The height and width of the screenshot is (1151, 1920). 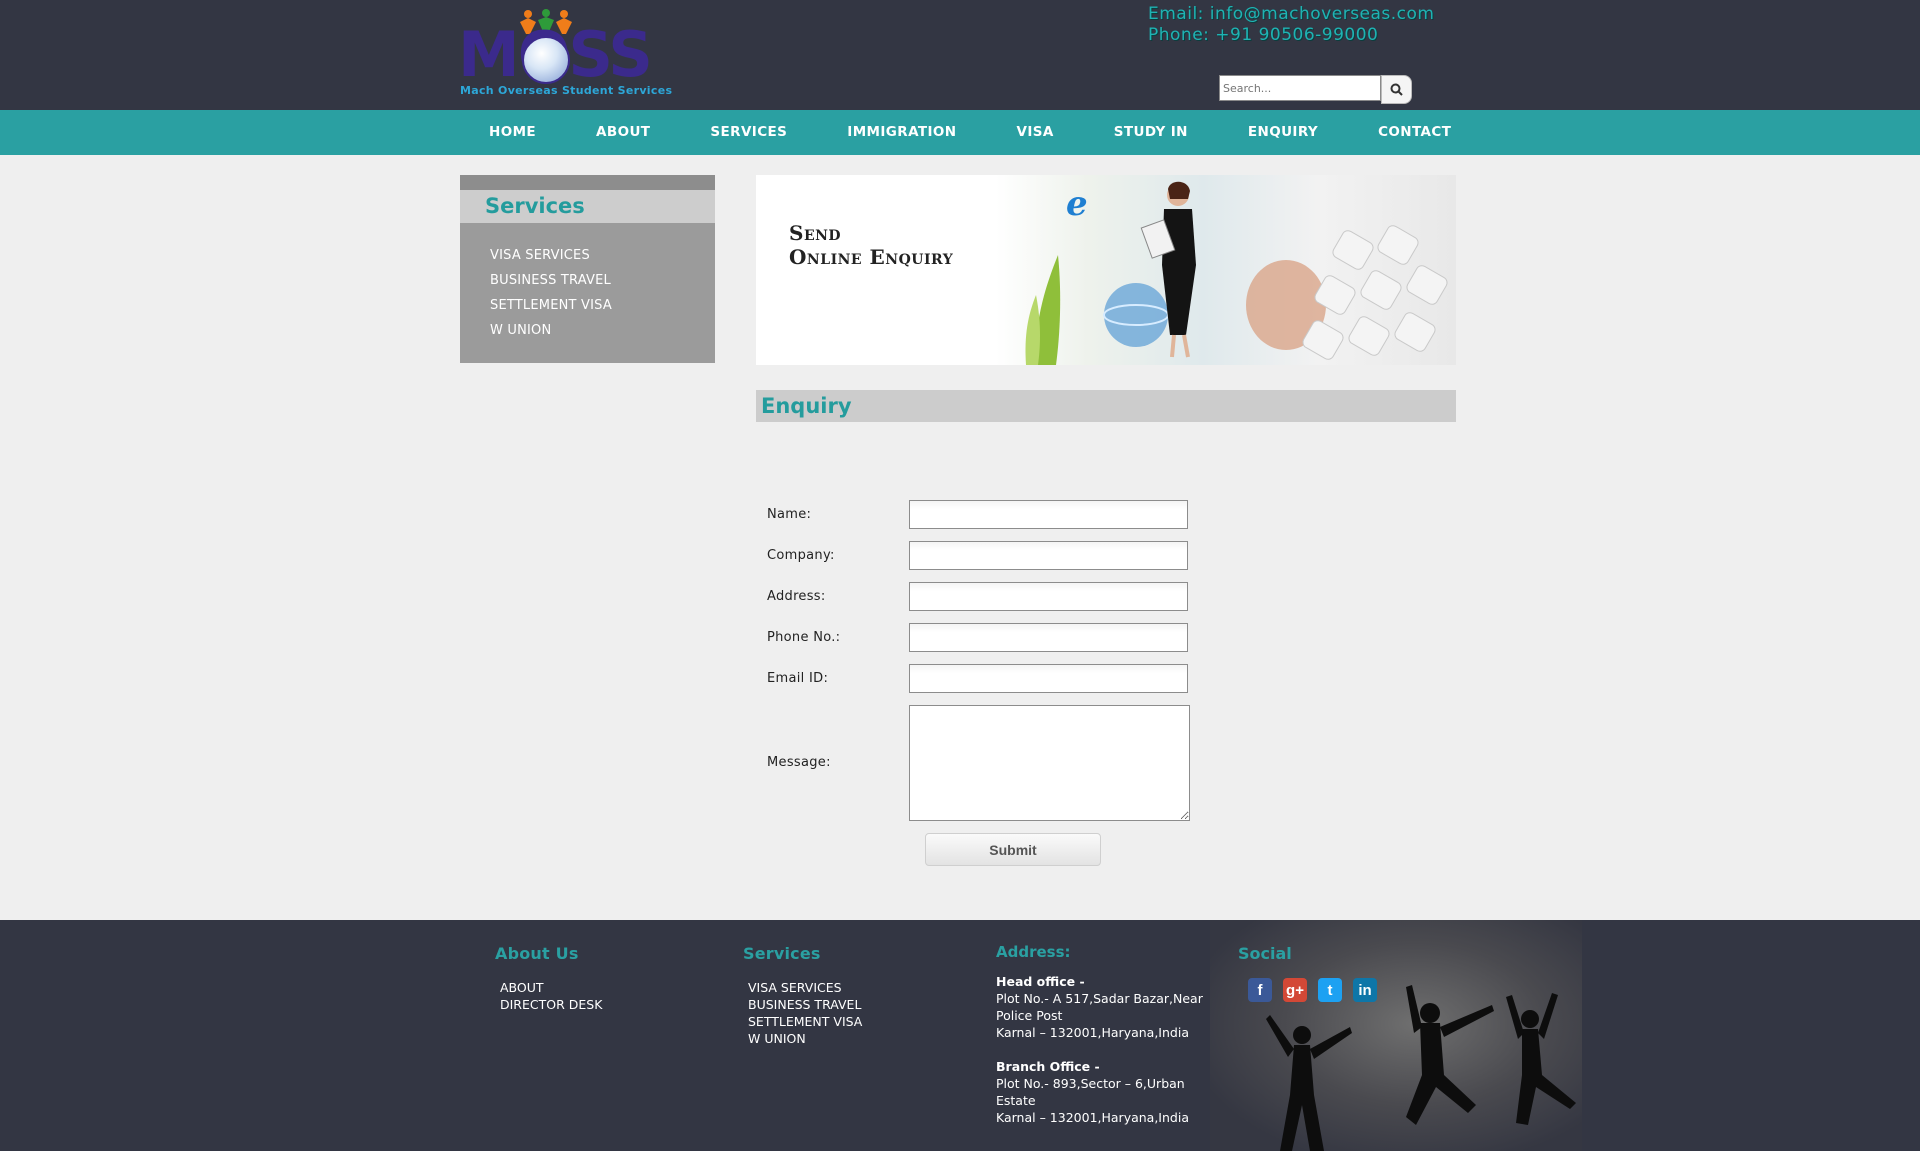 I want to click on sidebar-topbar, so click(x=587, y=182).